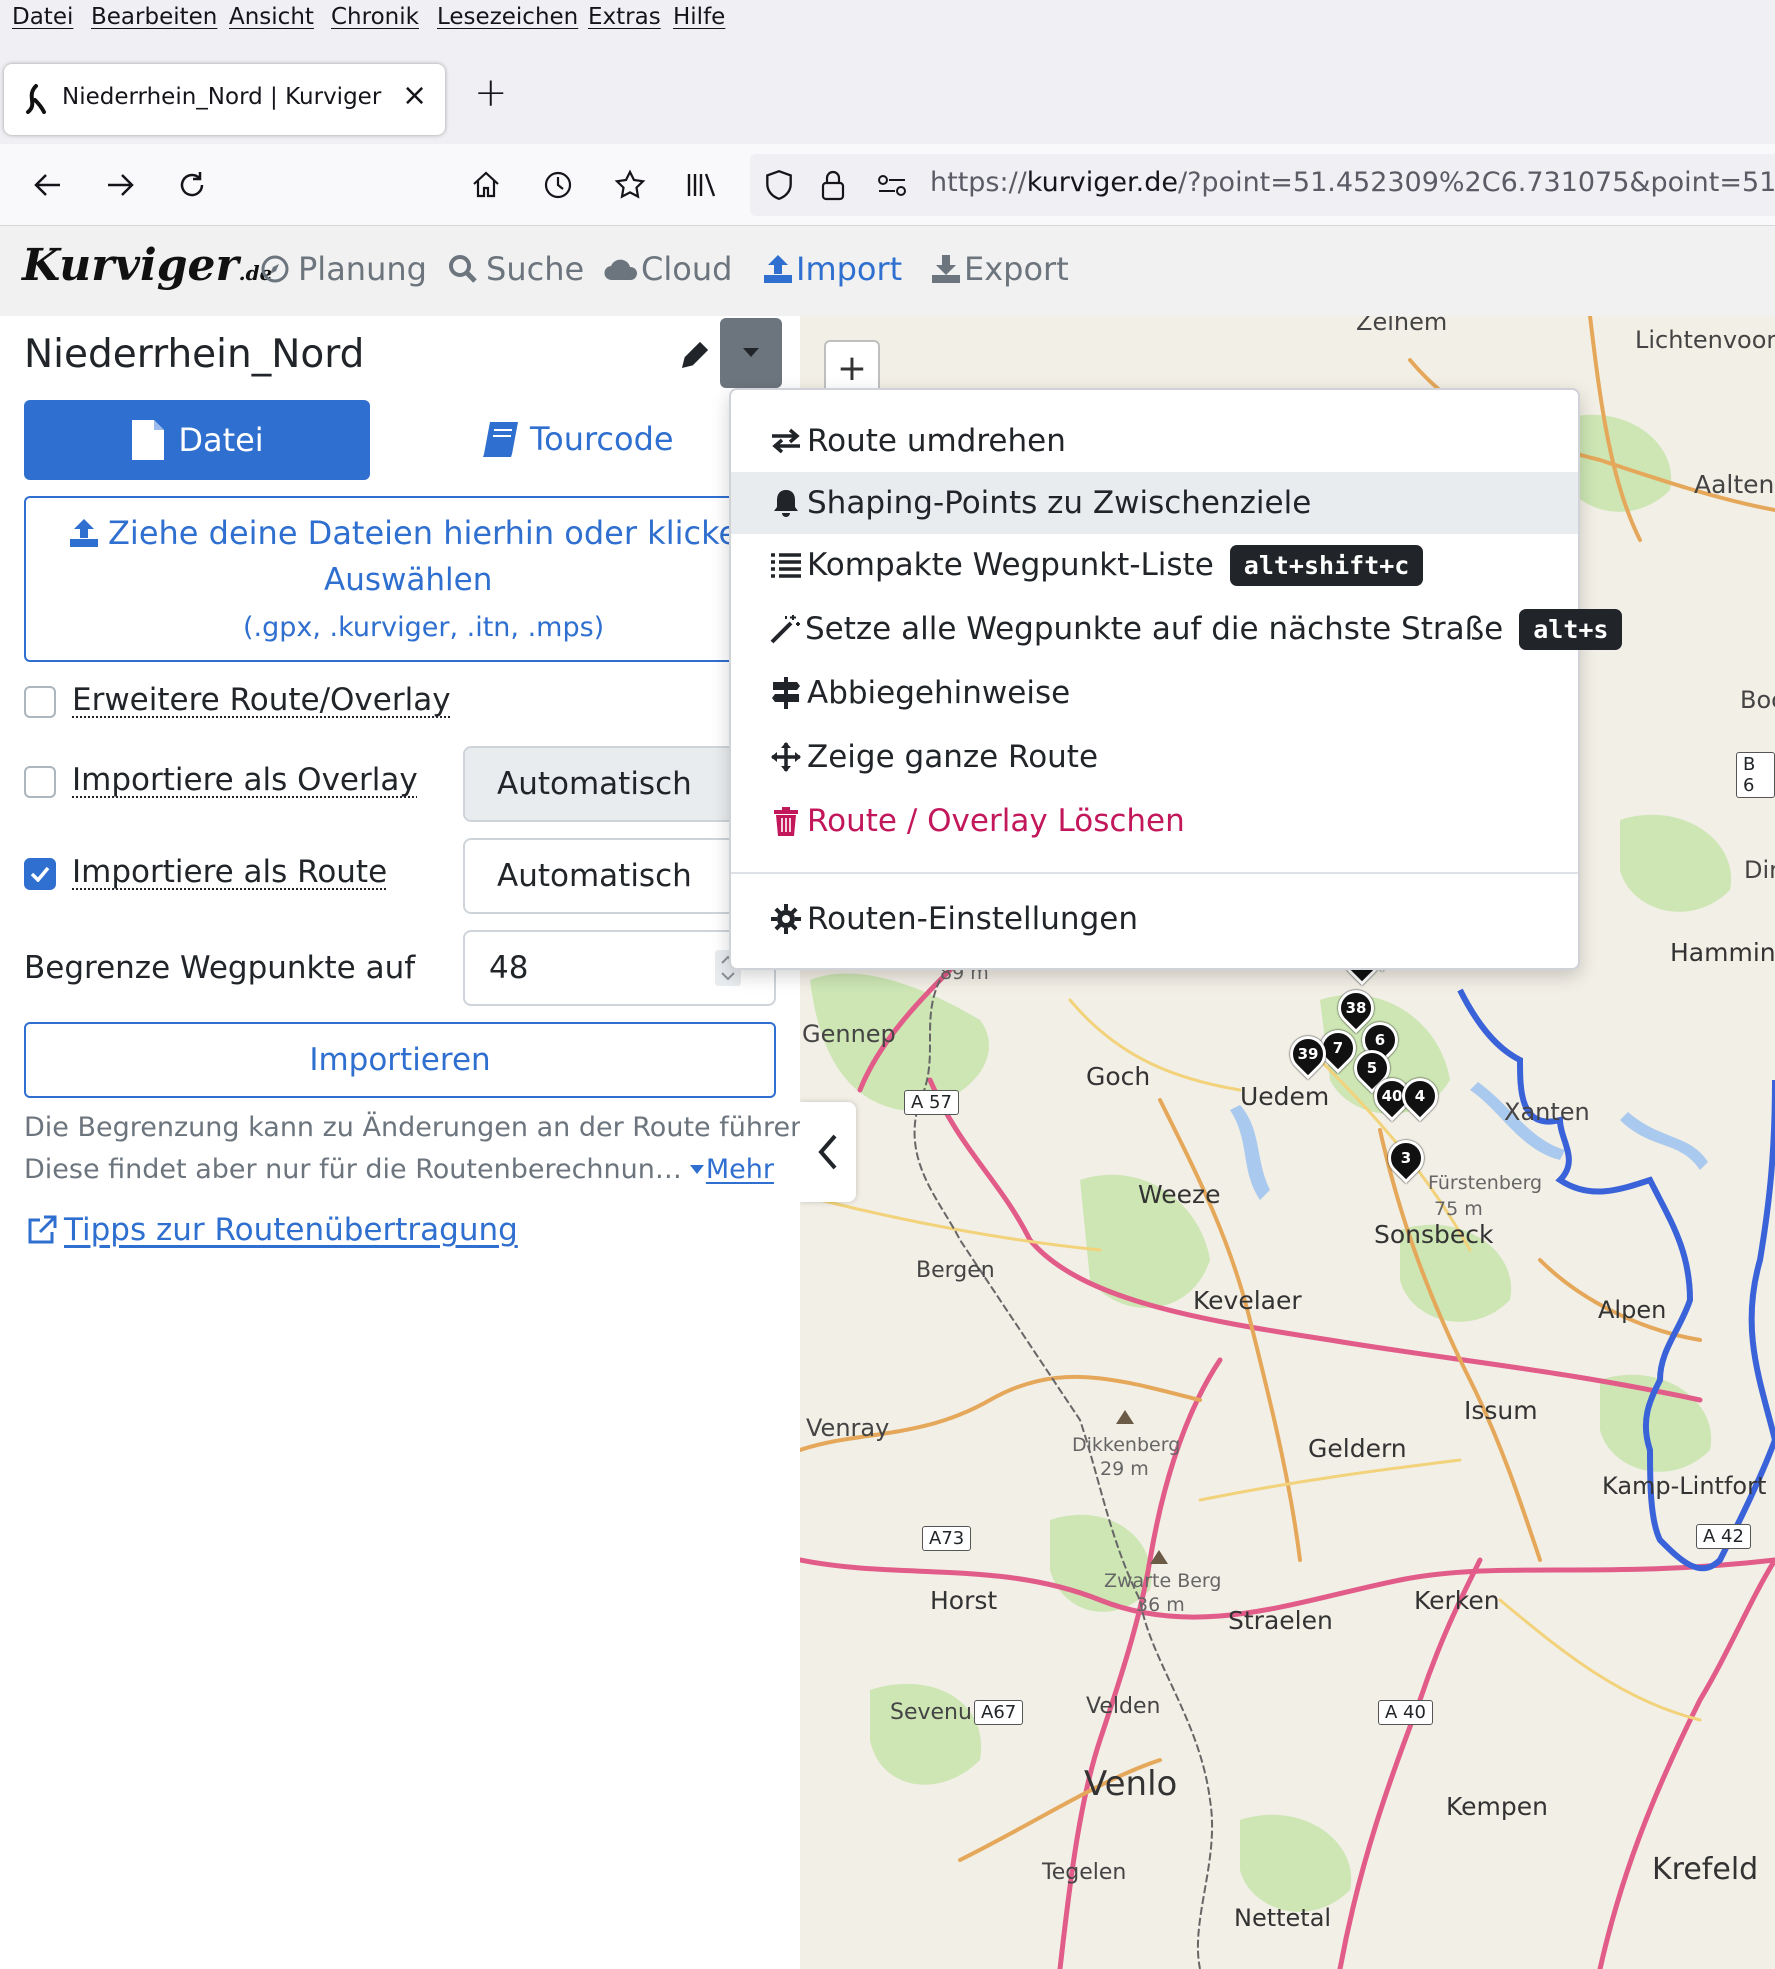  What do you see at coordinates (1632, 1310) in the screenshot?
I see `place-label: Alpen` at bounding box center [1632, 1310].